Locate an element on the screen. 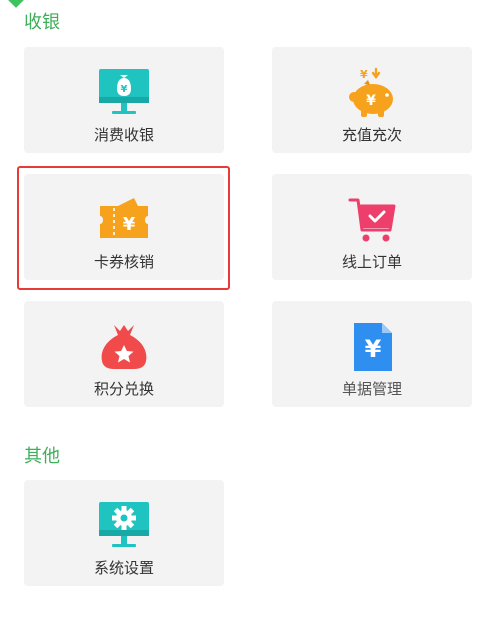 The height and width of the screenshot is (643, 487). money-bag-star-icon is located at coordinates (124, 347).